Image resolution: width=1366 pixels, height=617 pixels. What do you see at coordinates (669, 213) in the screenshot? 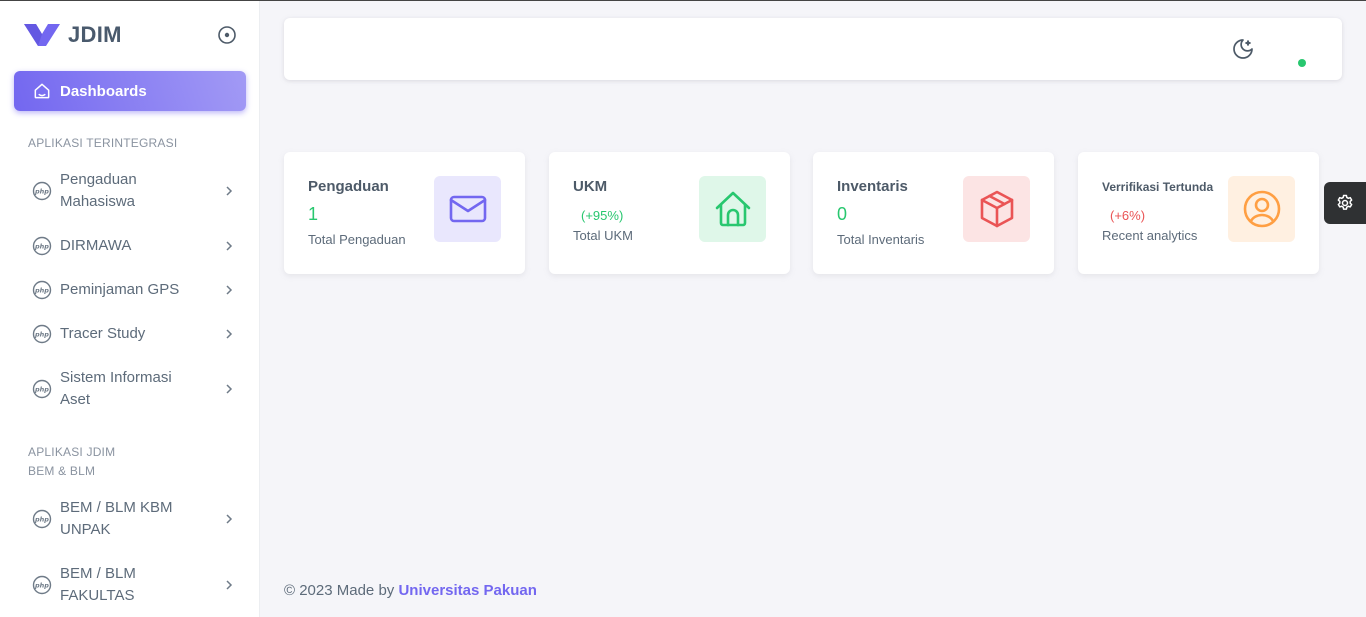
I see `stat-card-ukm: UKM (+95%) Total UKM` at bounding box center [669, 213].